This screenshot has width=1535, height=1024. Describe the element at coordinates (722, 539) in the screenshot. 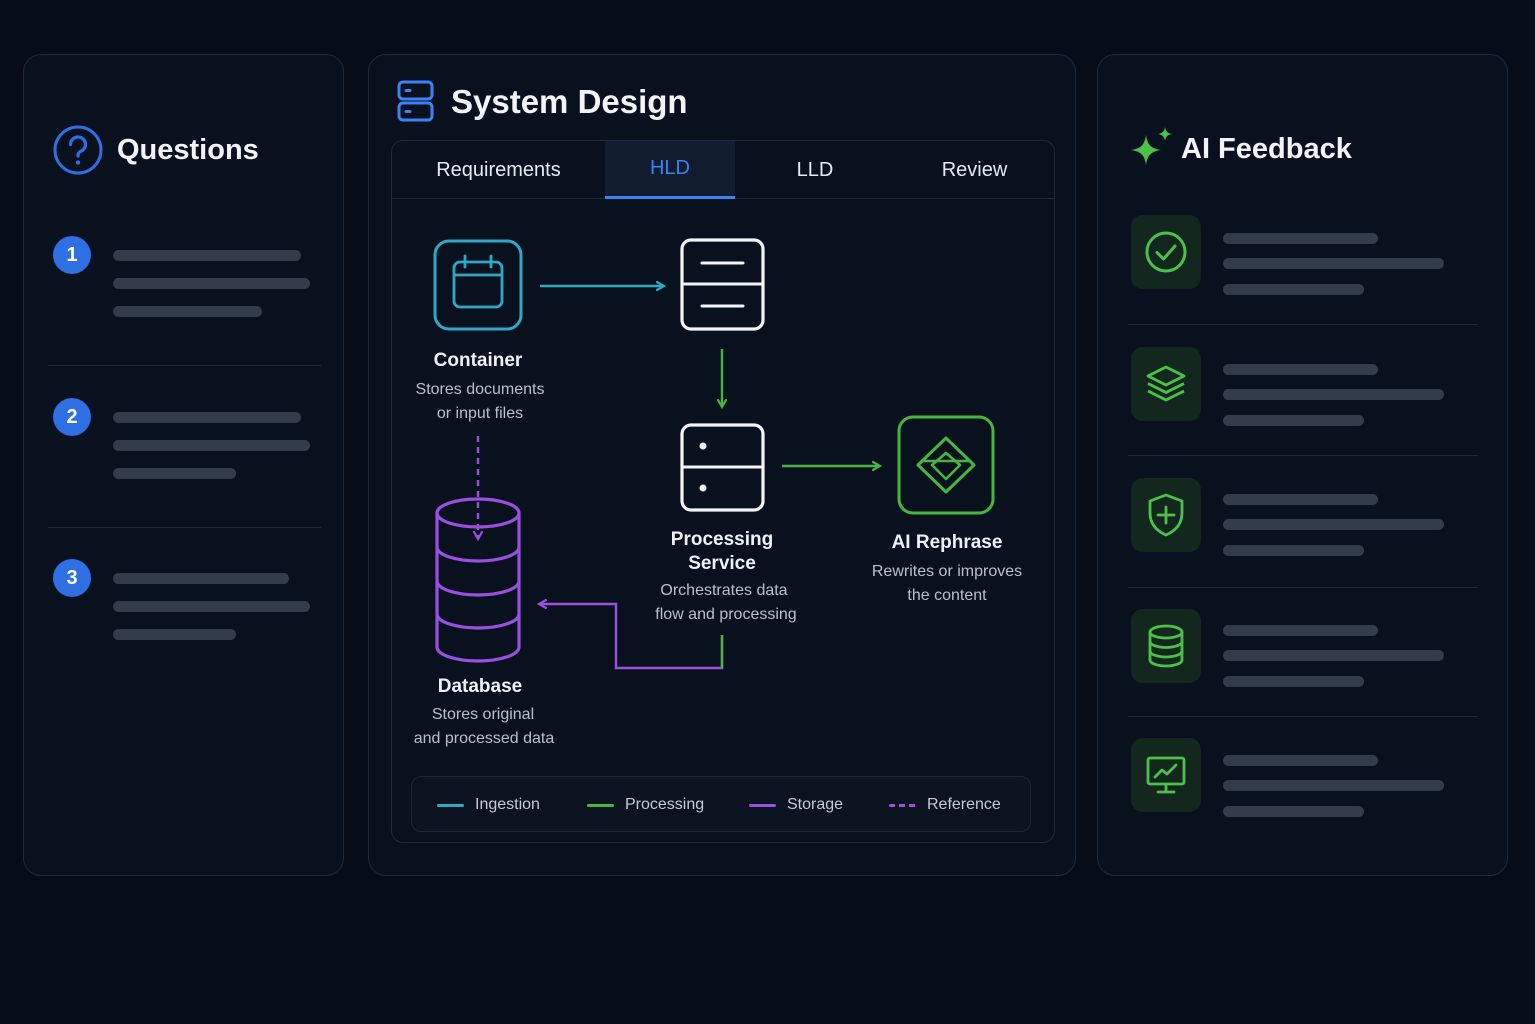

I see `processing-service-label-line1: Processing` at that location.